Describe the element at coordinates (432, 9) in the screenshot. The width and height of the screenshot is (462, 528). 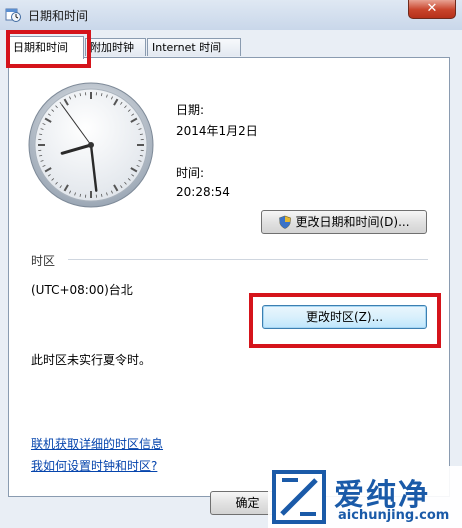
I see `close-button: ✕` at that location.